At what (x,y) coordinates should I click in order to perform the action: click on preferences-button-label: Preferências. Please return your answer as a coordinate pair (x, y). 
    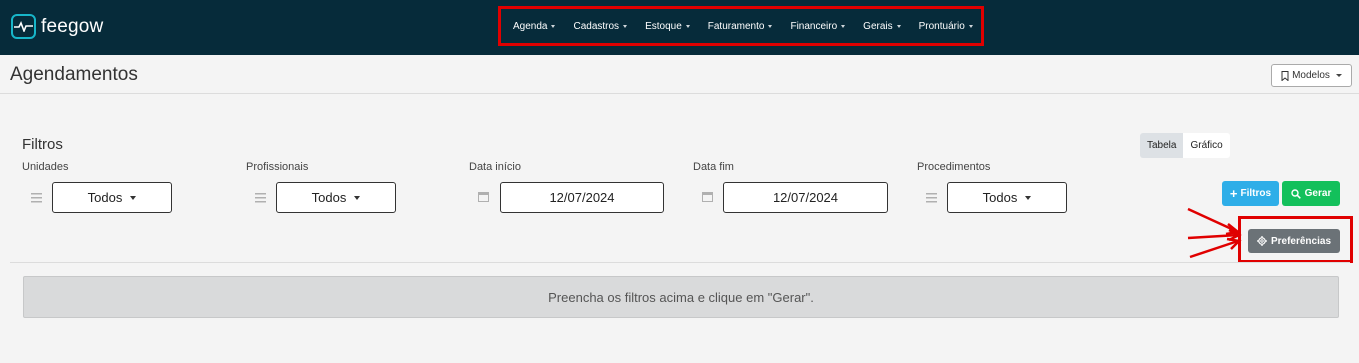
    Looking at the image, I should click on (1301, 241).